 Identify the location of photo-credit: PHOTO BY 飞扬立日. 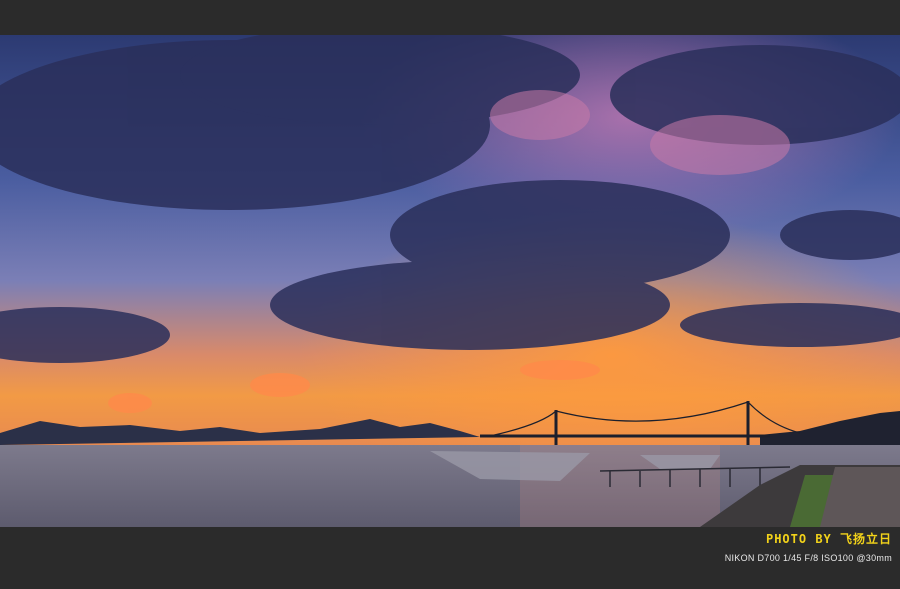
(828, 539).